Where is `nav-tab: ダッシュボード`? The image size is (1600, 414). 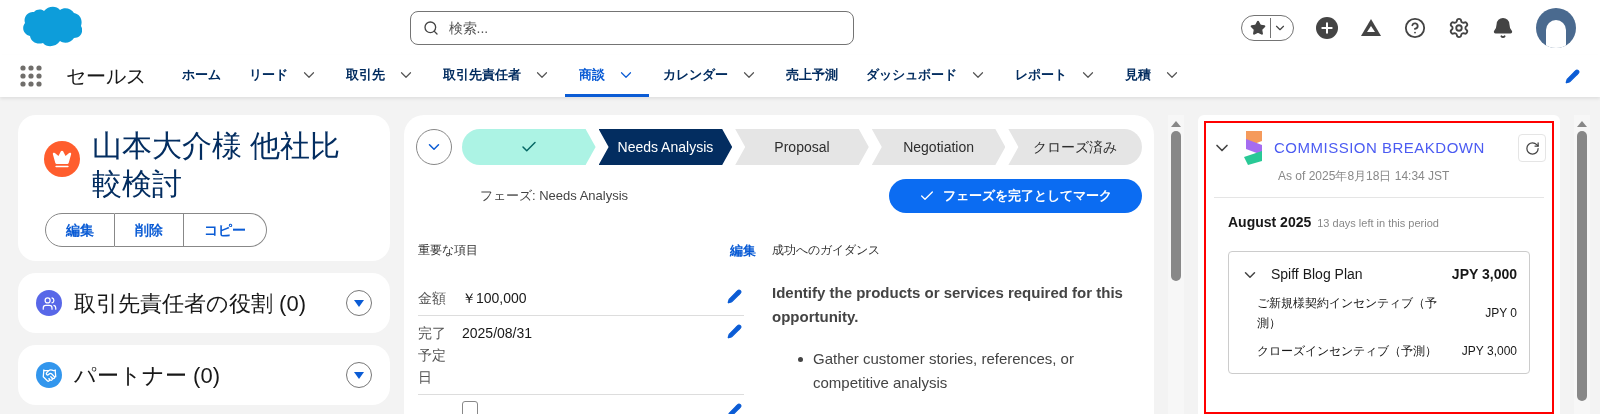 nav-tab: ダッシュボード is located at coordinates (926, 76).